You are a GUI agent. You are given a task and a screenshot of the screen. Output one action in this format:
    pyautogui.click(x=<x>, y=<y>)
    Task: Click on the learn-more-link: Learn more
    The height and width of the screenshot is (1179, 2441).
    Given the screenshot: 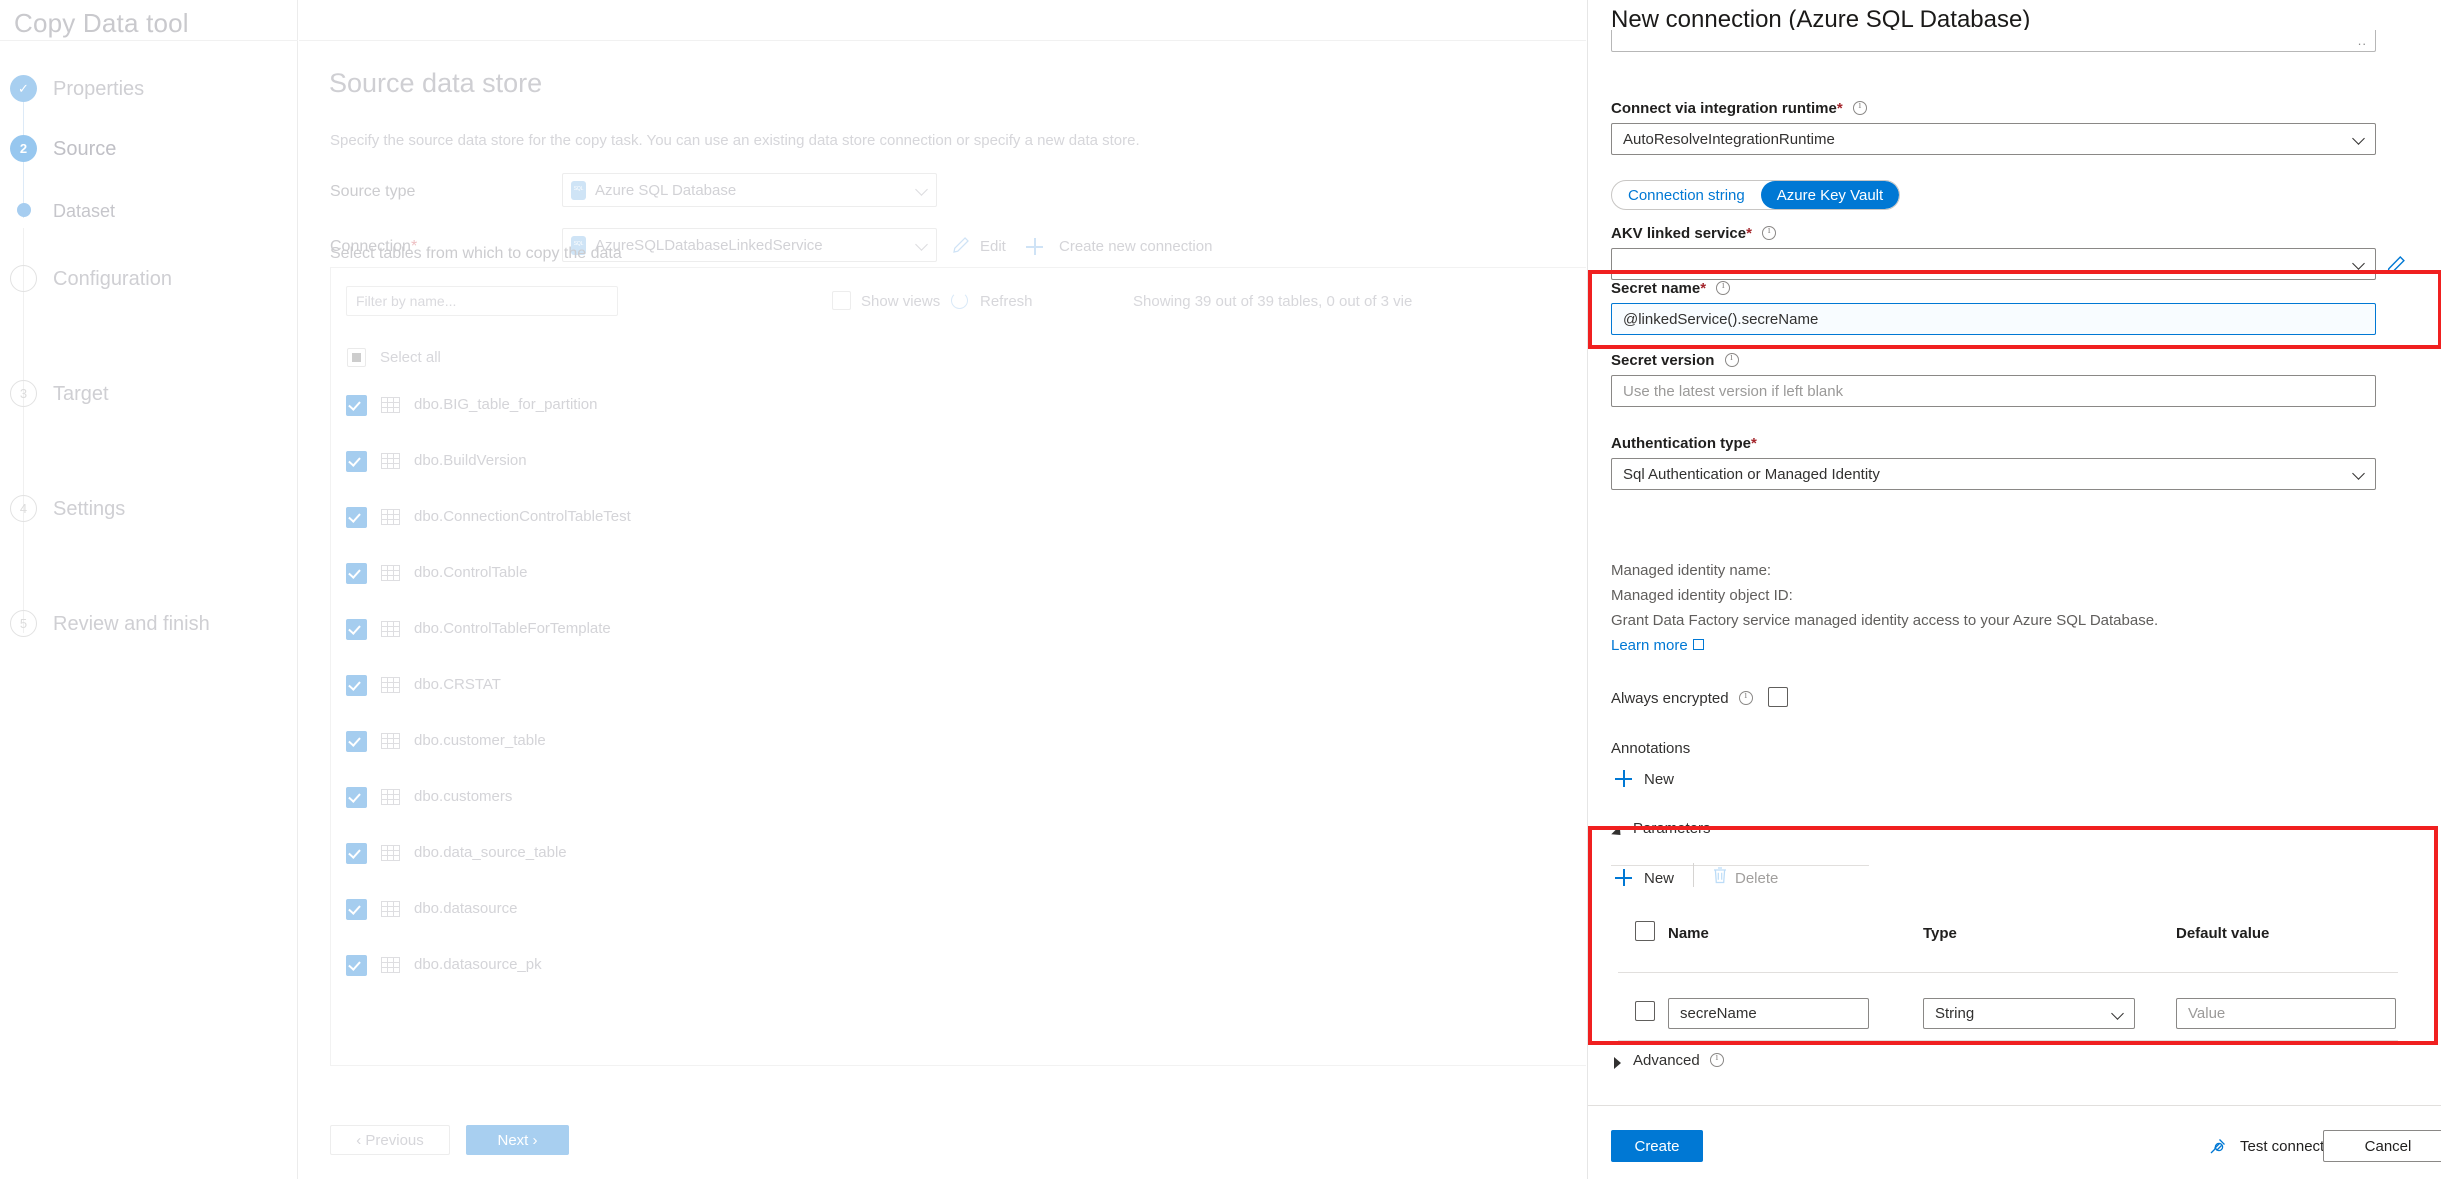 What is the action you would take?
    pyautogui.click(x=1657, y=645)
    